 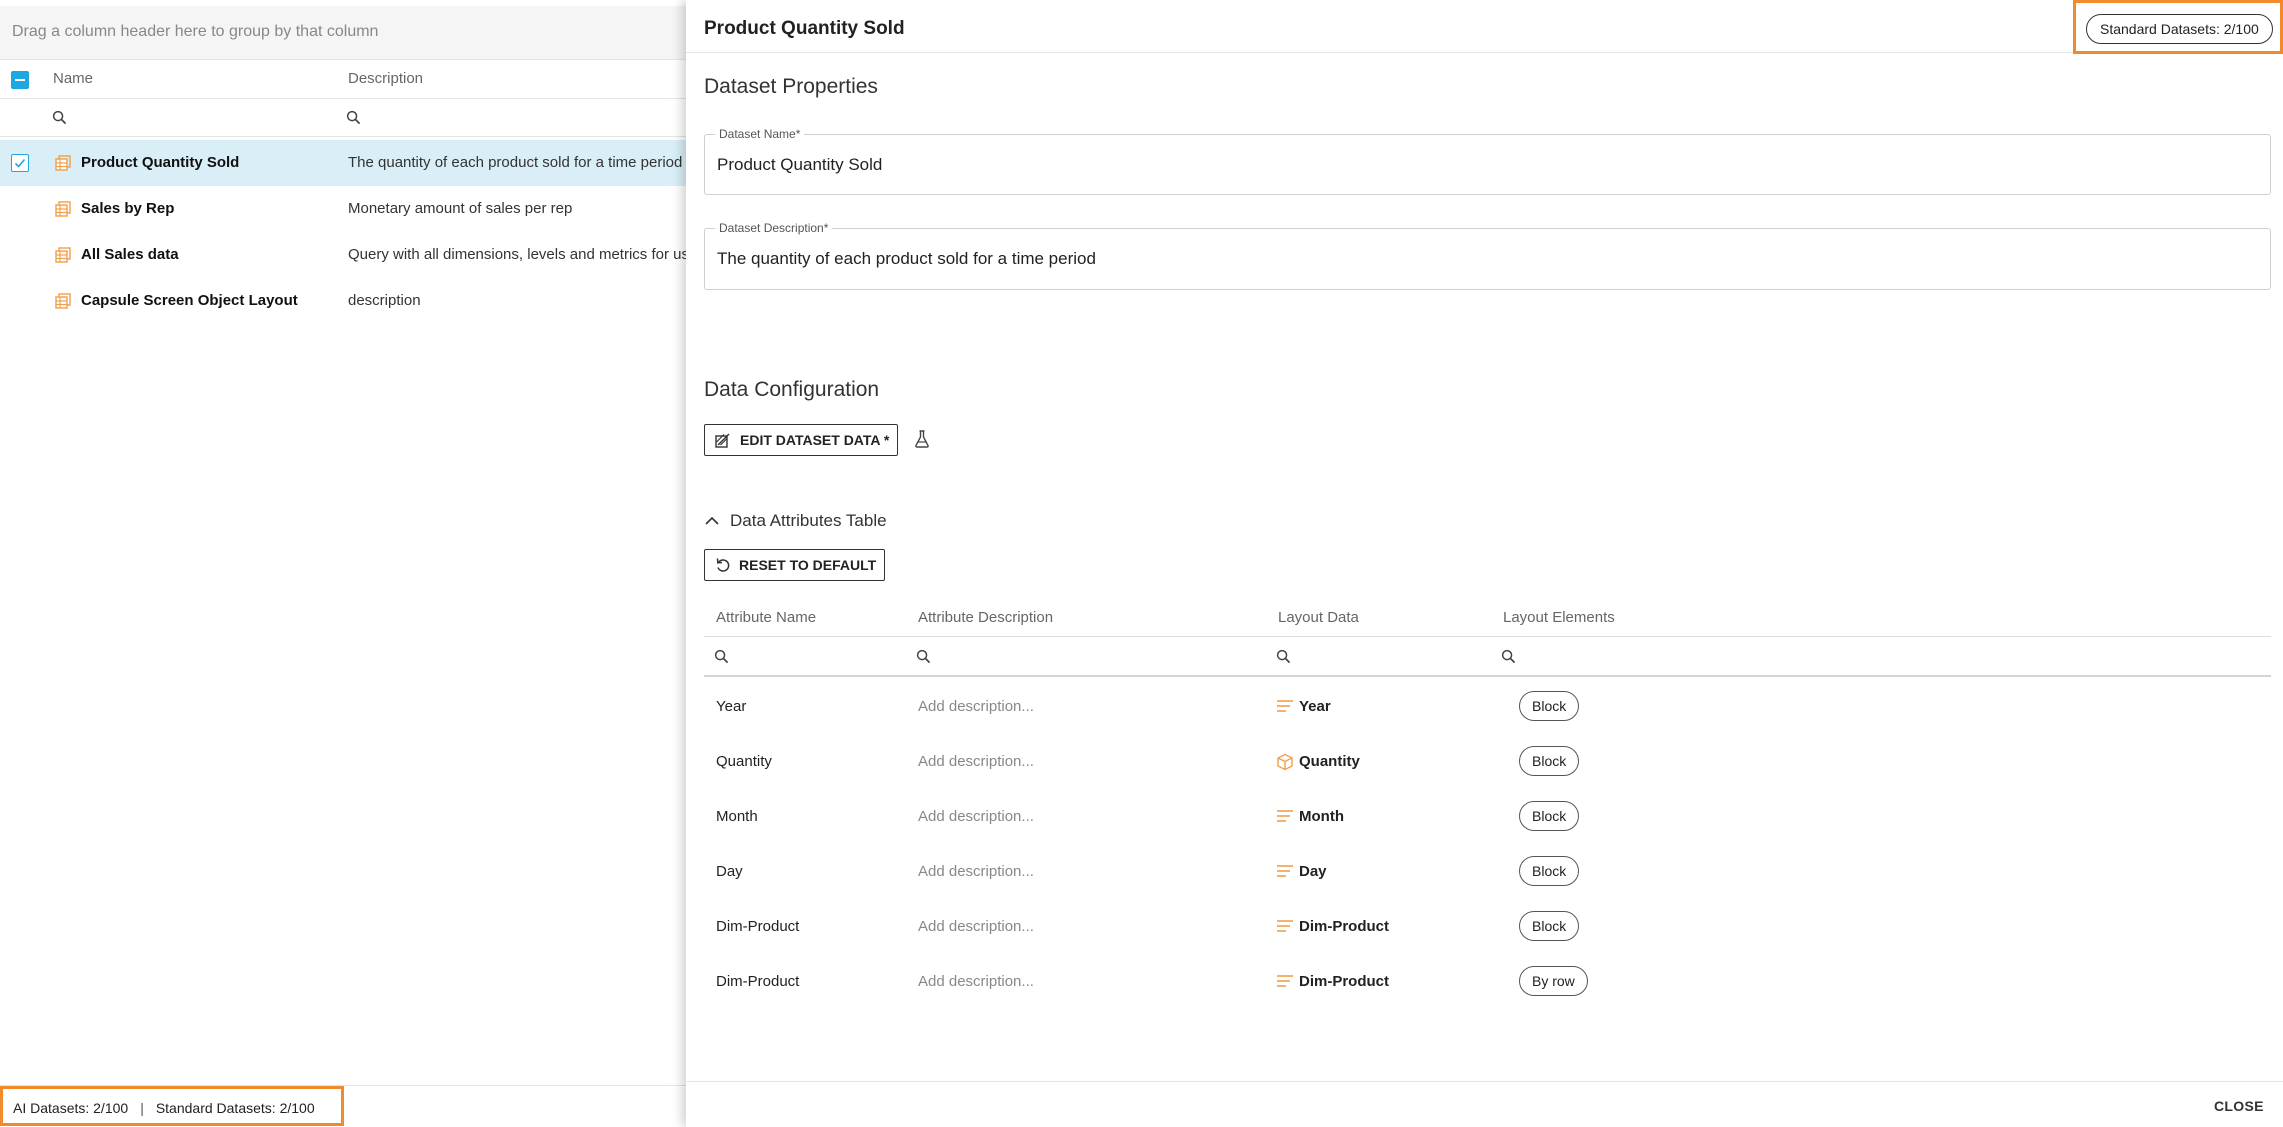 What do you see at coordinates (723, 566) in the screenshot?
I see `reset-icon` at bounding box center [723, 566].